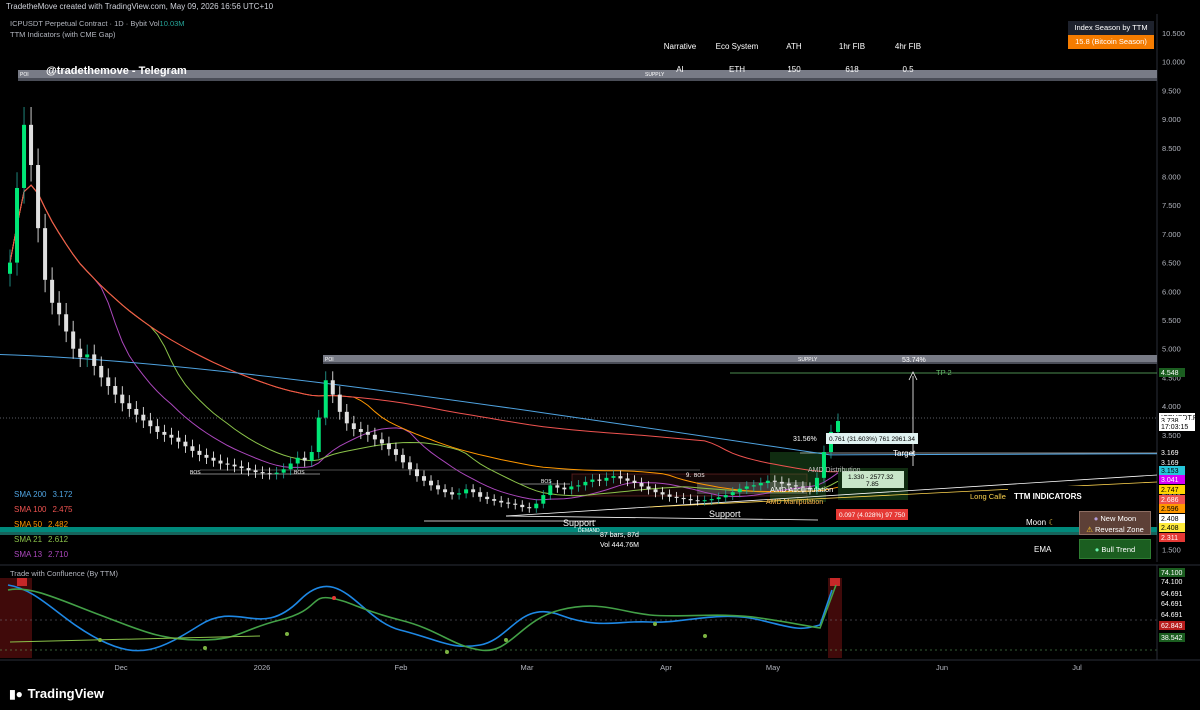 This screenshot has height=710, width=1200. What do you see at coordinates (78, 23) in the screenshot?
I see `symbol-text: ICPUSDT Perpetual Contract · 1D · Bybit` at bounding box center [78, 23].